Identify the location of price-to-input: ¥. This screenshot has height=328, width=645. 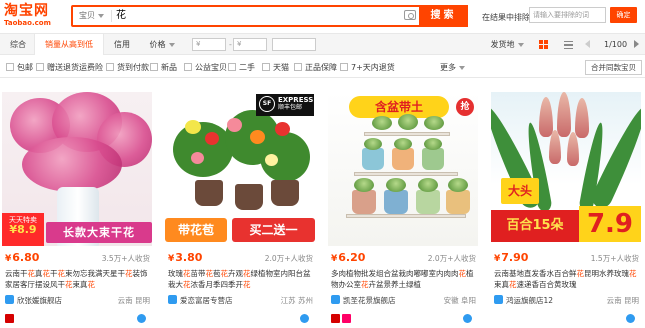
(250, 44).